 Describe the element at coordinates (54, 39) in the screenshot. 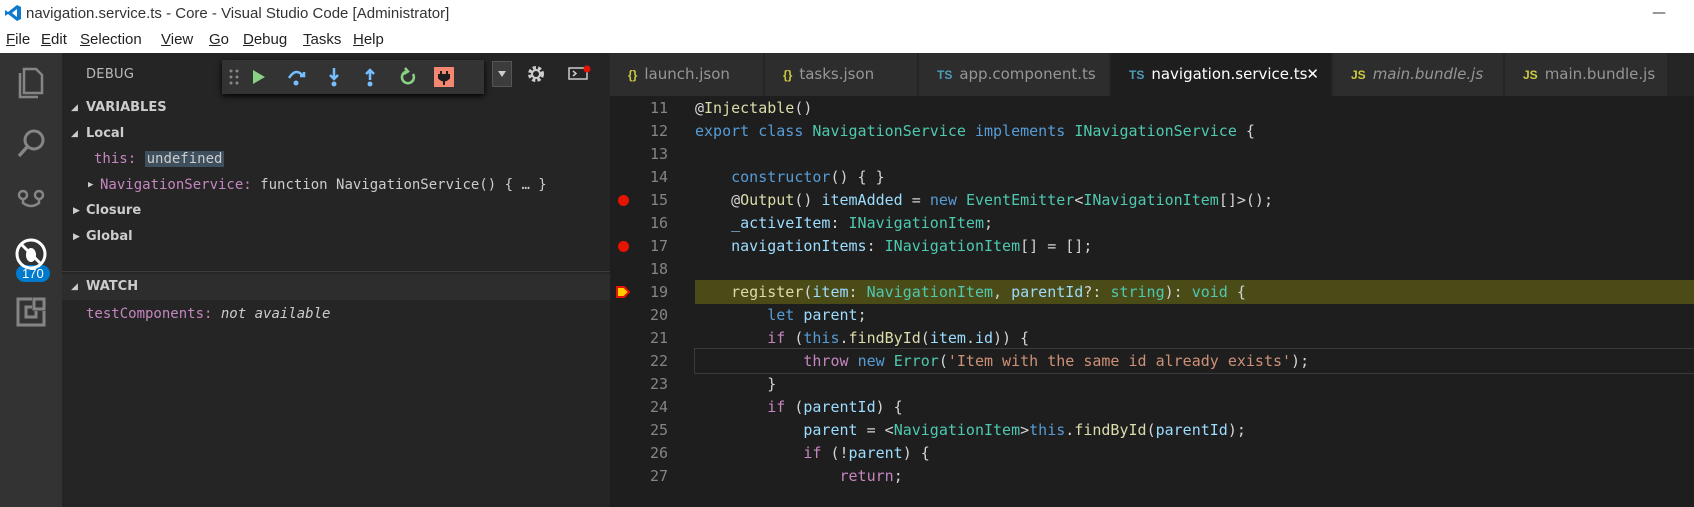

I see `menu-edit: Edit` at that location.